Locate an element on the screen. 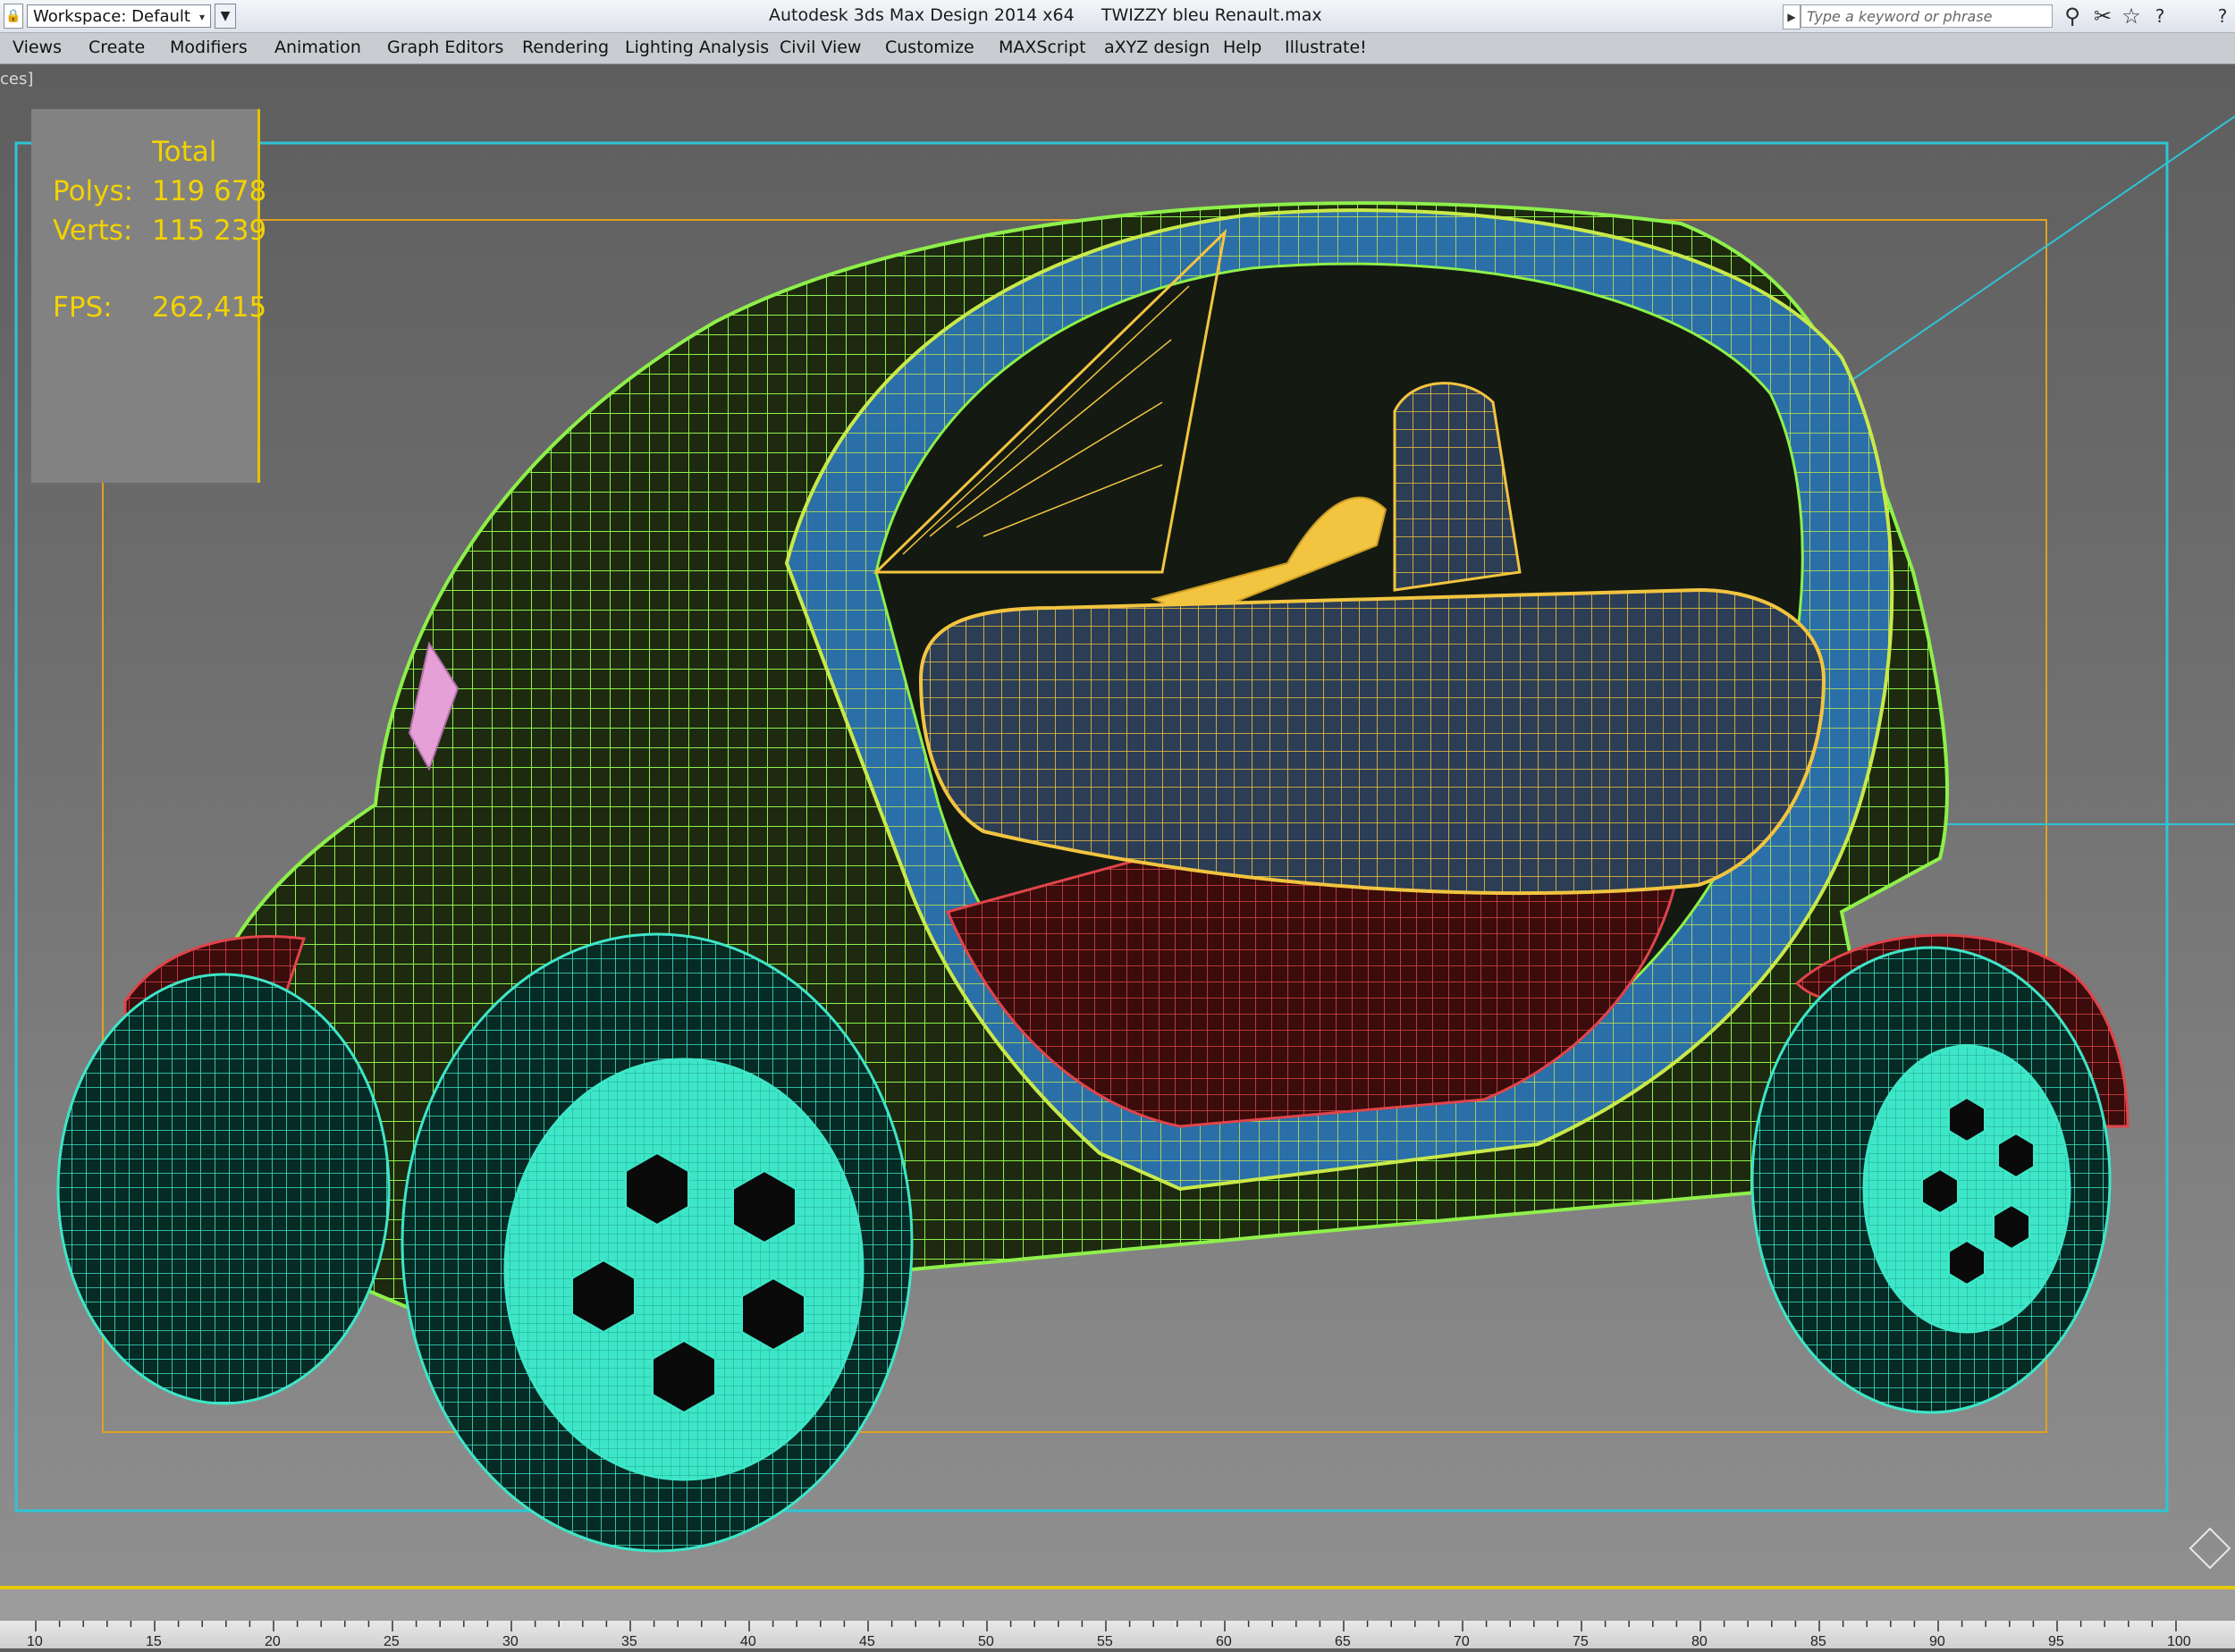 The width and height of the screenshot is (2235, 1652). fps-value: 262,415 is located at coordinates (209, 307).